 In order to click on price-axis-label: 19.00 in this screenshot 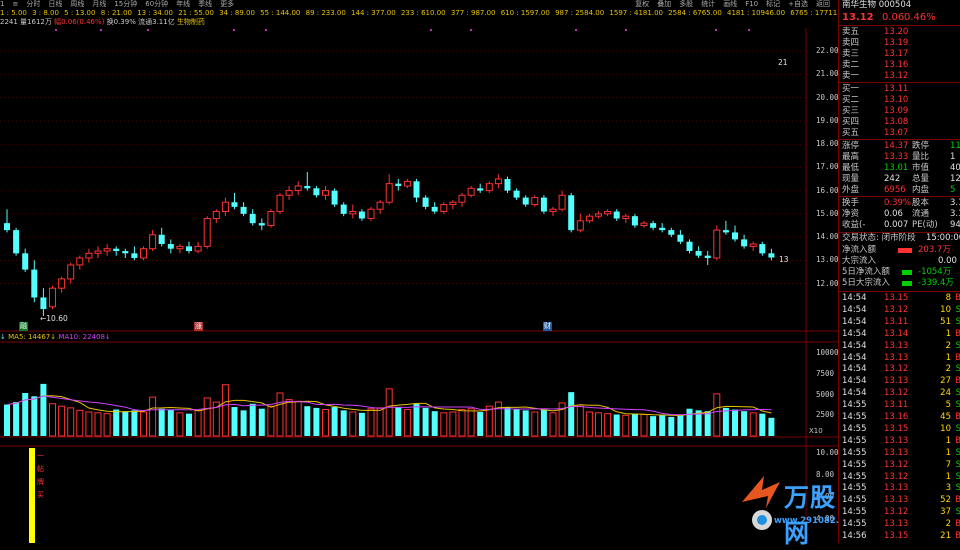, I will do `click(827, 120)`.